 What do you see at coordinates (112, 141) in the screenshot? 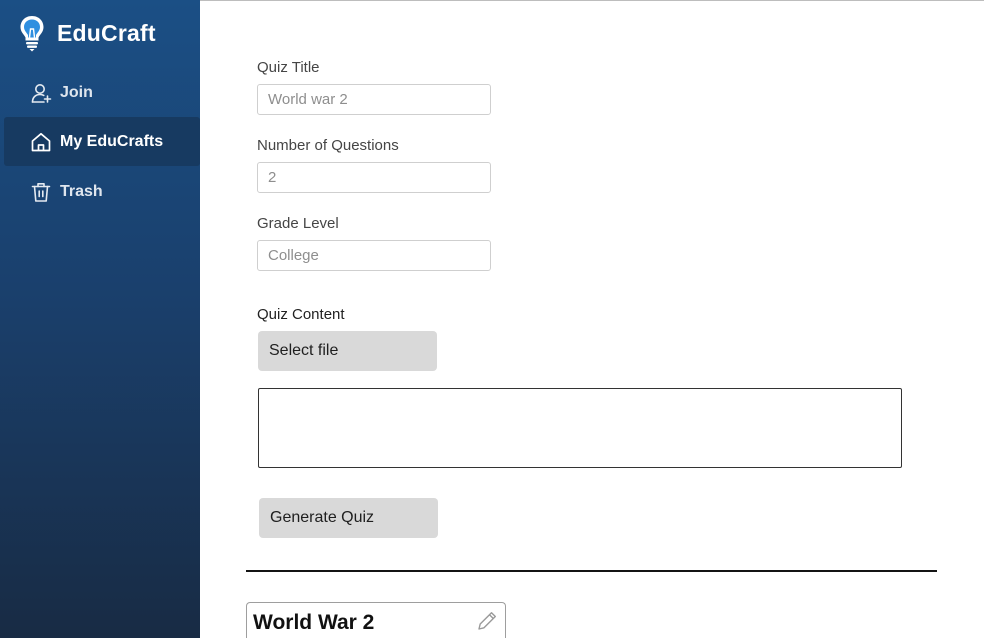
I see `sidebar-item-label: My EduCrafts` at bounding box center [112, 141].